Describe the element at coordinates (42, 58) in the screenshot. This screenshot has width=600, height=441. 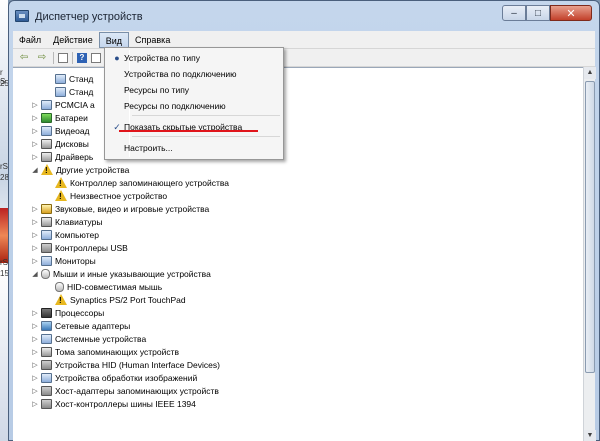
I see `forward-arrow-icon: ⇨` at that location.